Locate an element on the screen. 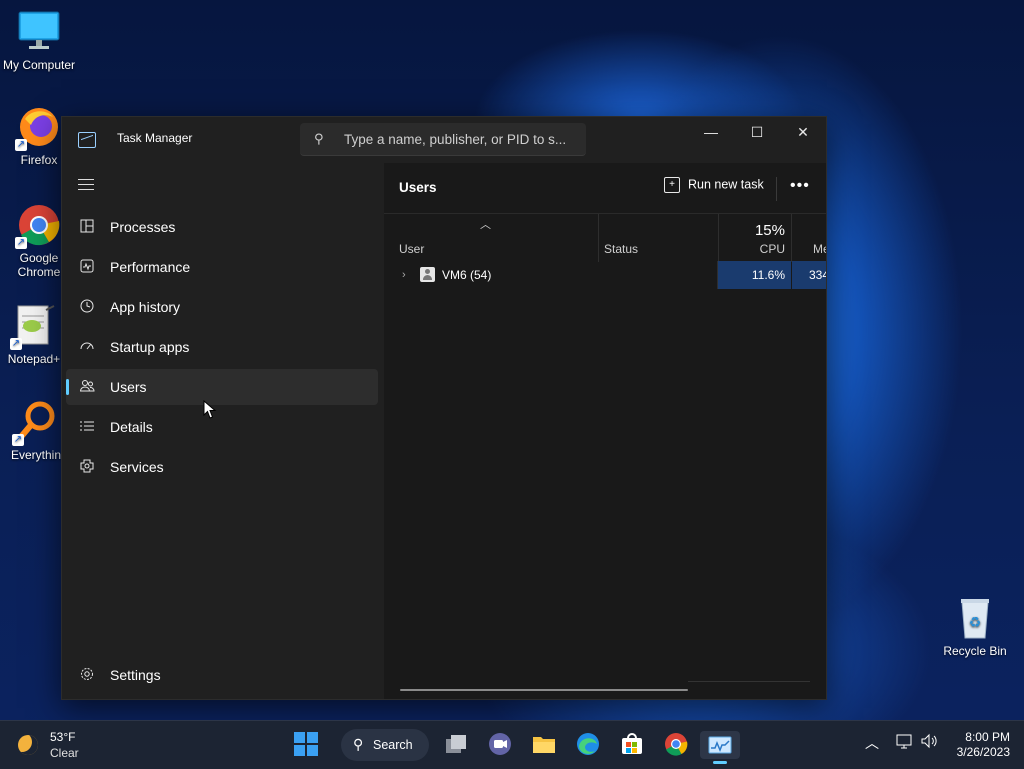  sidebar-item-performance: Performance is located at coordinates (222, 267).